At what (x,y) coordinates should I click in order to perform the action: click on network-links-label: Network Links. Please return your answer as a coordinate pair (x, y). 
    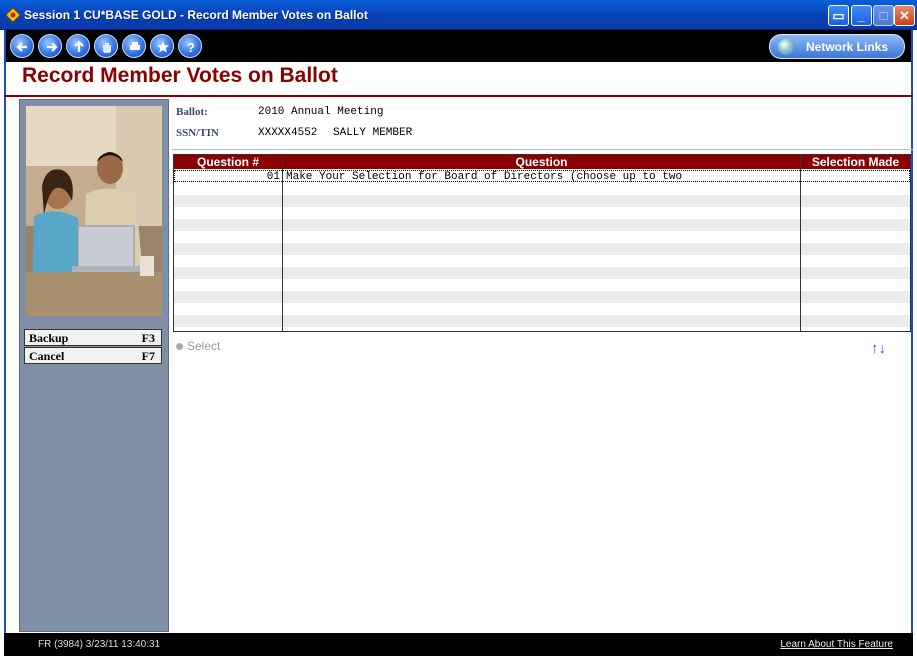
    Looking at the image, I should click on (847, 47).